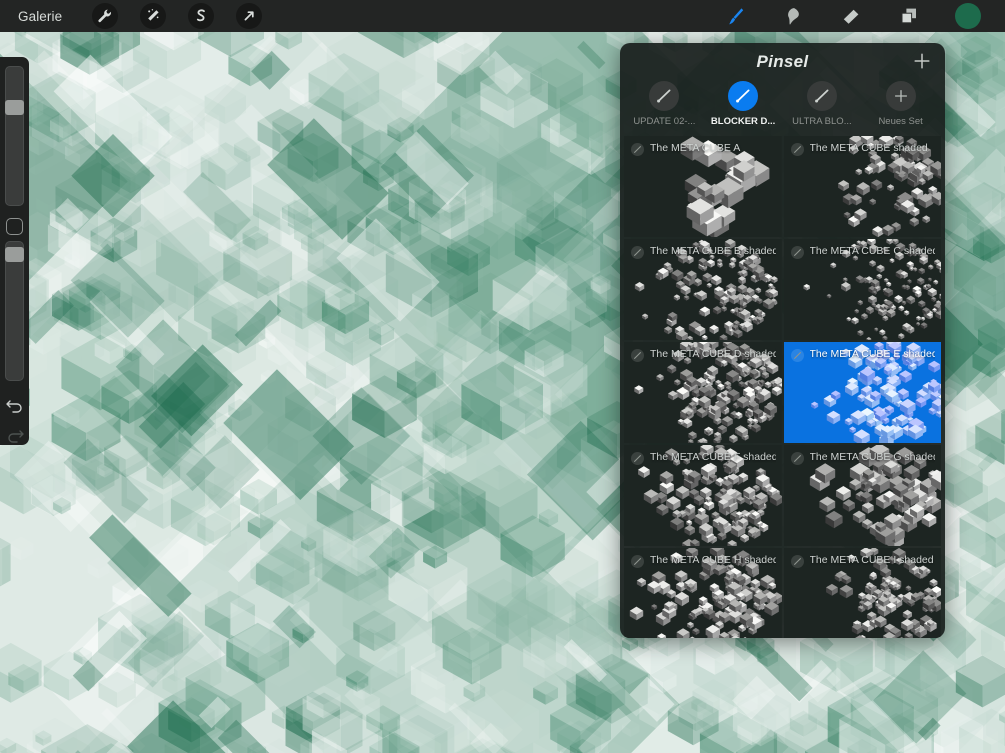 The image size is (1005, 753). Describe the element at coordinates (713, 560) in the screenshot. I see `brush-name-label: The META CUBE H shaded` at that location.